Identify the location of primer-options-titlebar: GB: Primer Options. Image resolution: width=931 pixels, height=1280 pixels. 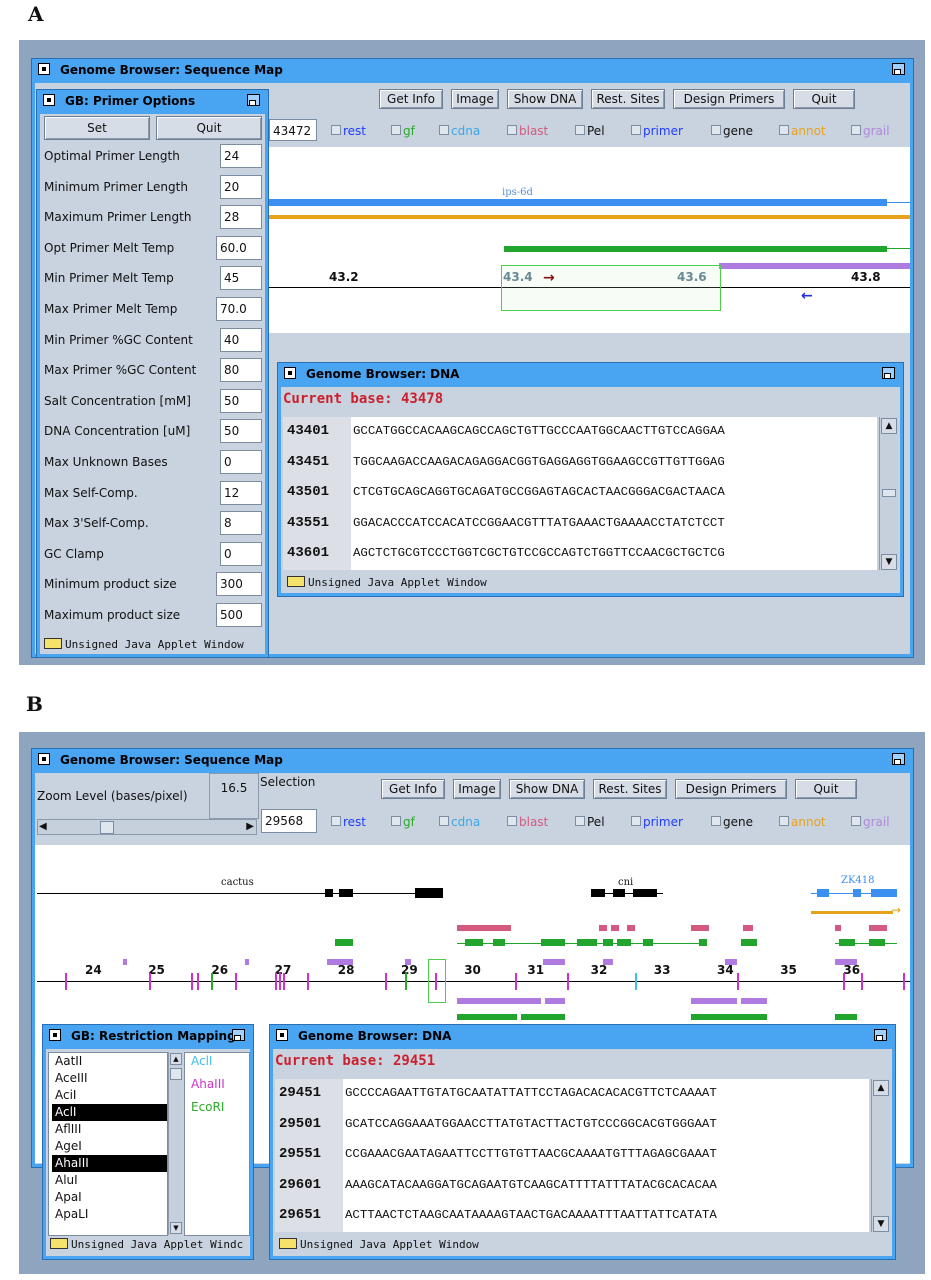
(152, 101).